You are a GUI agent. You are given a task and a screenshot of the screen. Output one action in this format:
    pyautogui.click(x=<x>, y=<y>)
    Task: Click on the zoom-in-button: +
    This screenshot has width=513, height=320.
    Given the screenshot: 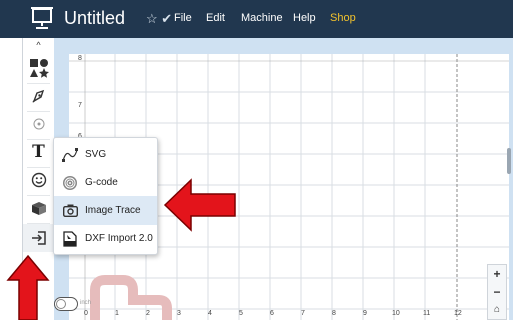 What is the action you would take?
    pyautogui.click(x=497, y=274)
    